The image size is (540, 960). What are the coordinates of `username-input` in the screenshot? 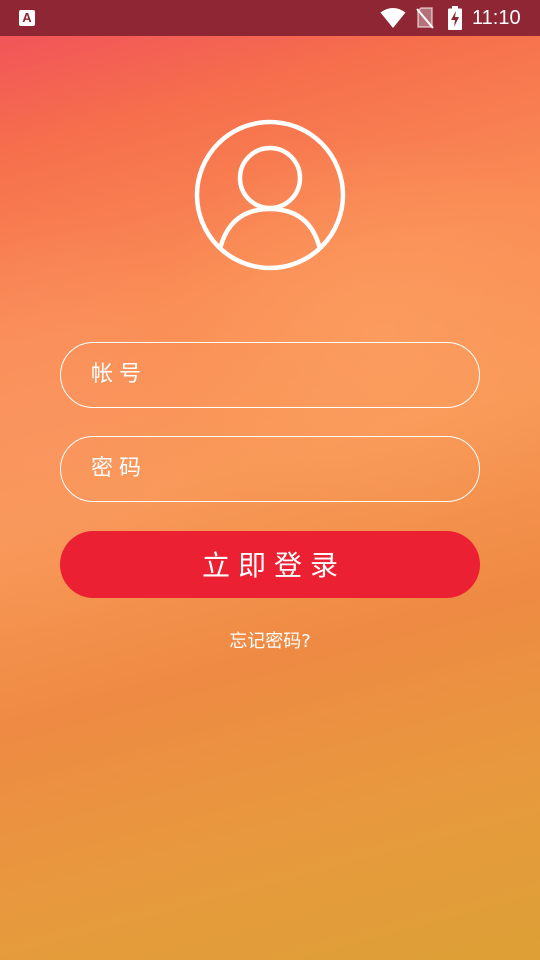 It's located at (271, 374).